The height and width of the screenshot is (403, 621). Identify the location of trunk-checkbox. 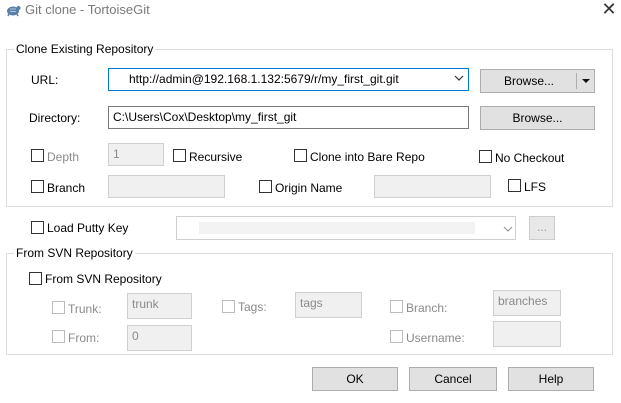
(58, 307).